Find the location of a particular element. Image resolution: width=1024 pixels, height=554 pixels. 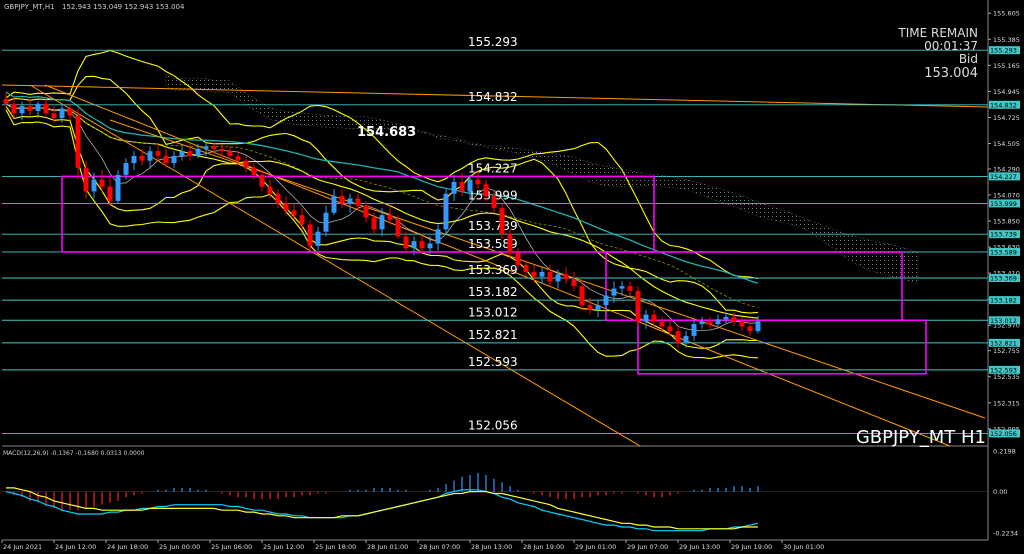

price-axis-tag-label: 152.593 is located at coordinates (1003, 370).